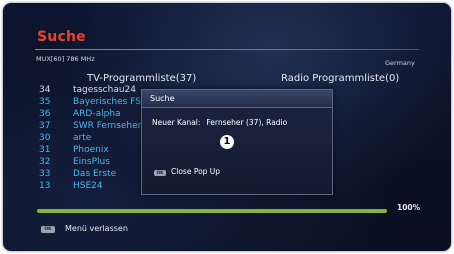  I want to click on radio-list-header: Radio Programmliste(0), so click(340, 78).